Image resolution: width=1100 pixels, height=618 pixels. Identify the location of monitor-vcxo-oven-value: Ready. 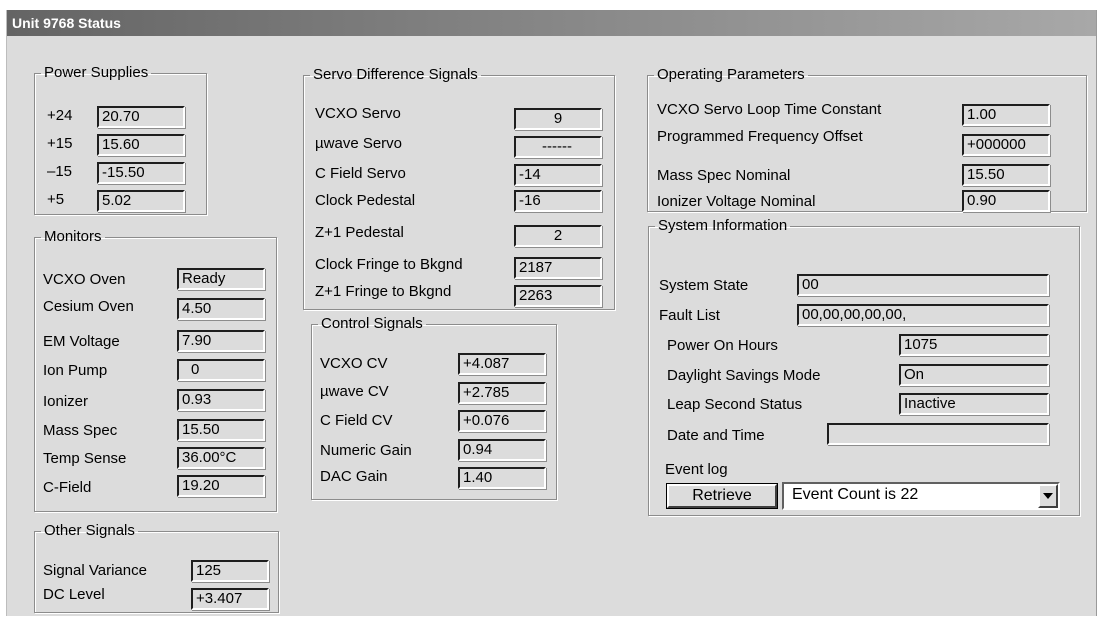
(221, 279).